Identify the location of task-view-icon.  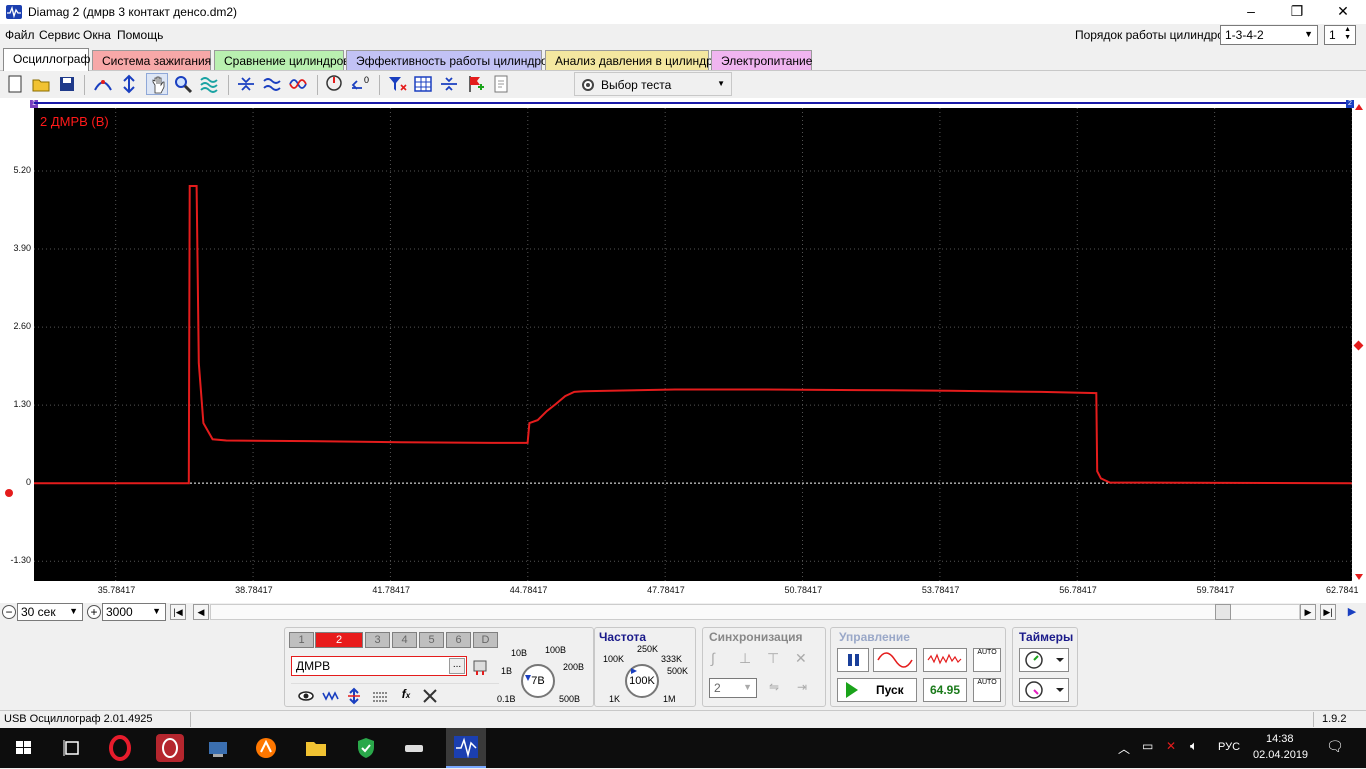
(72, 748).